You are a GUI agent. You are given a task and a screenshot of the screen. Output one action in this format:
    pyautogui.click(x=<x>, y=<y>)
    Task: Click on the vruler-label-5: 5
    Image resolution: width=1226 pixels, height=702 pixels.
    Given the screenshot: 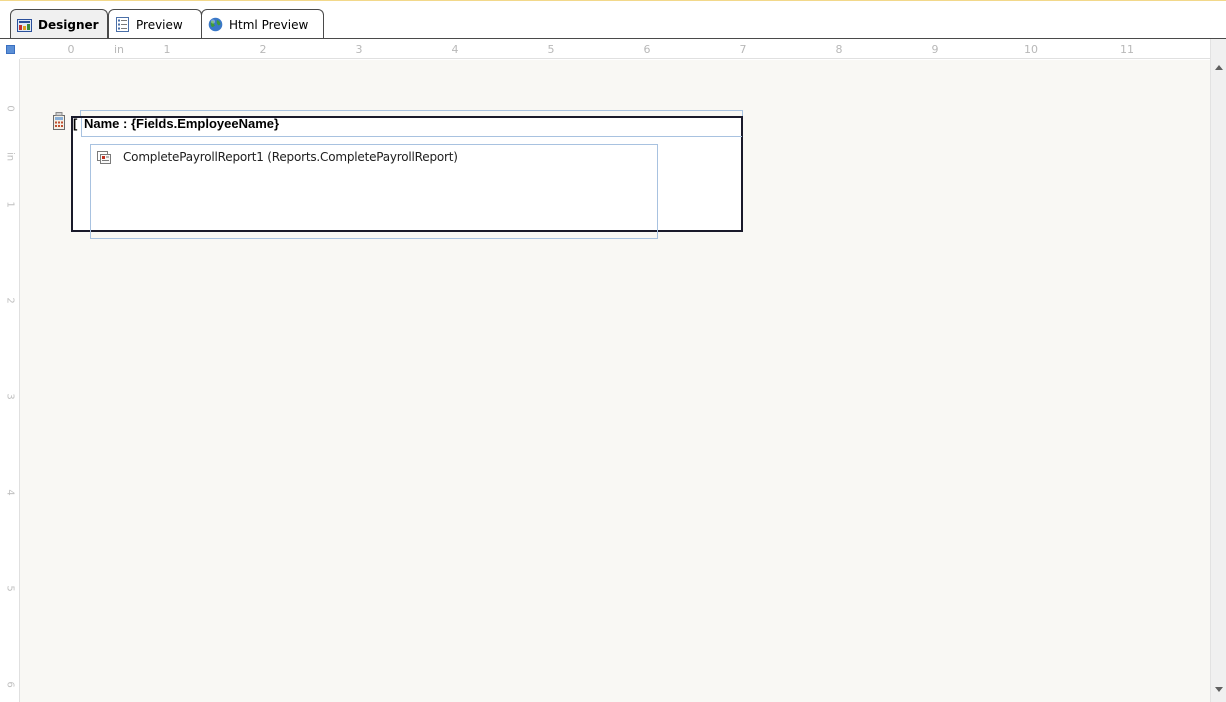 What is the action you would take?
    pyautogui.click(x=10, y=588)
    